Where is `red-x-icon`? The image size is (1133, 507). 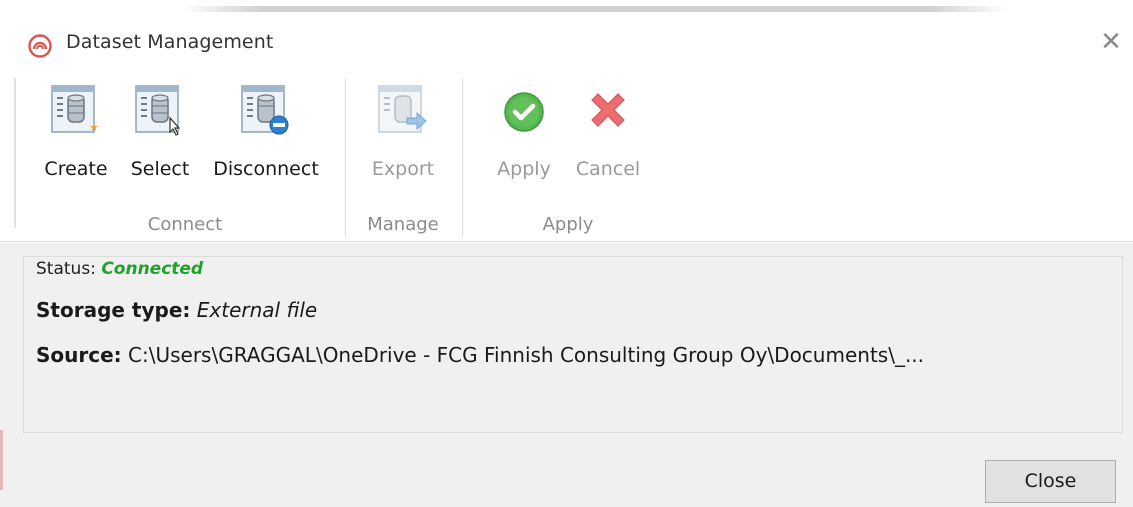 red-x-icon is located at coordinates (608, 110).